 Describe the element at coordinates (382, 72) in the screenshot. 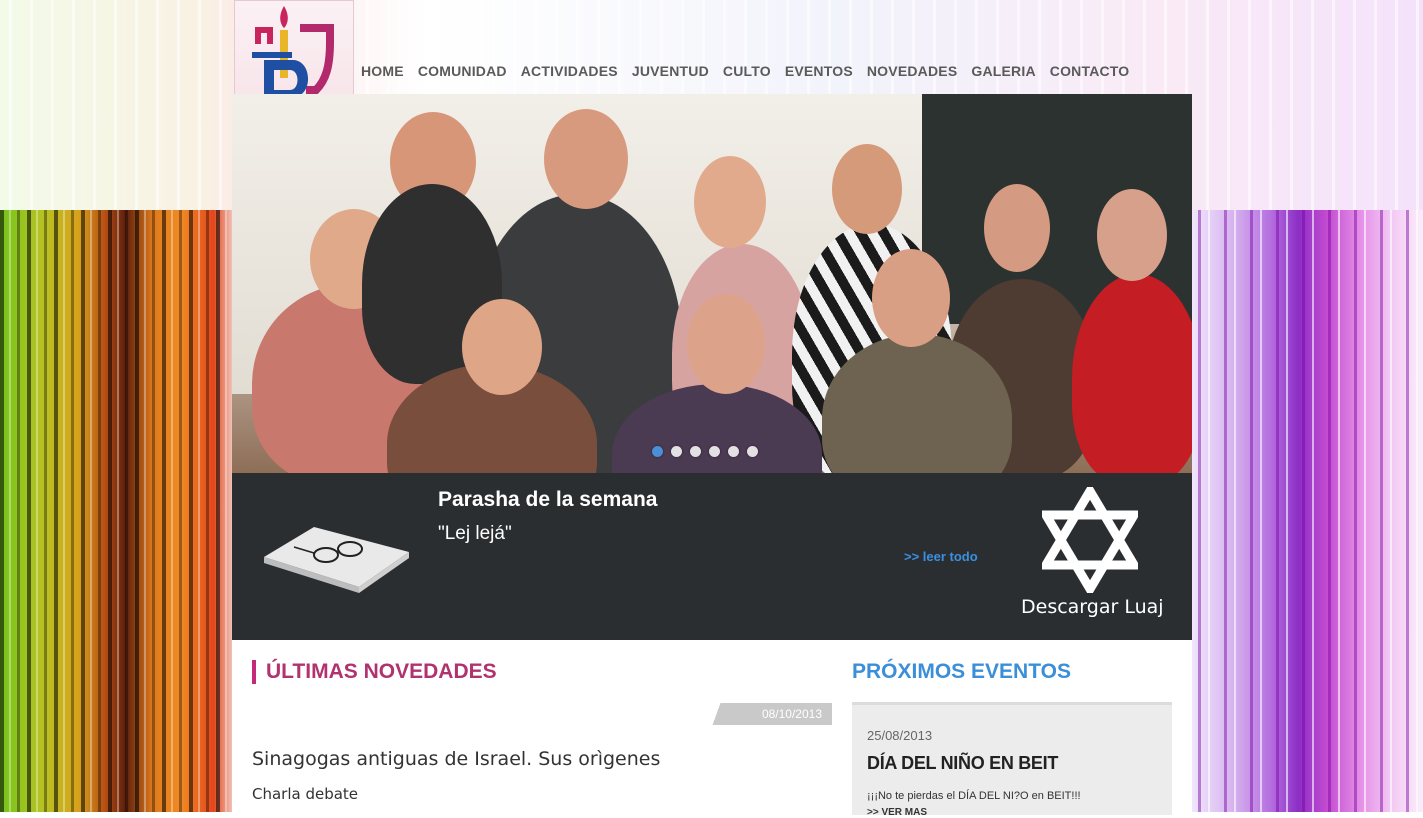

I see `nav-home: HOME` at that location.